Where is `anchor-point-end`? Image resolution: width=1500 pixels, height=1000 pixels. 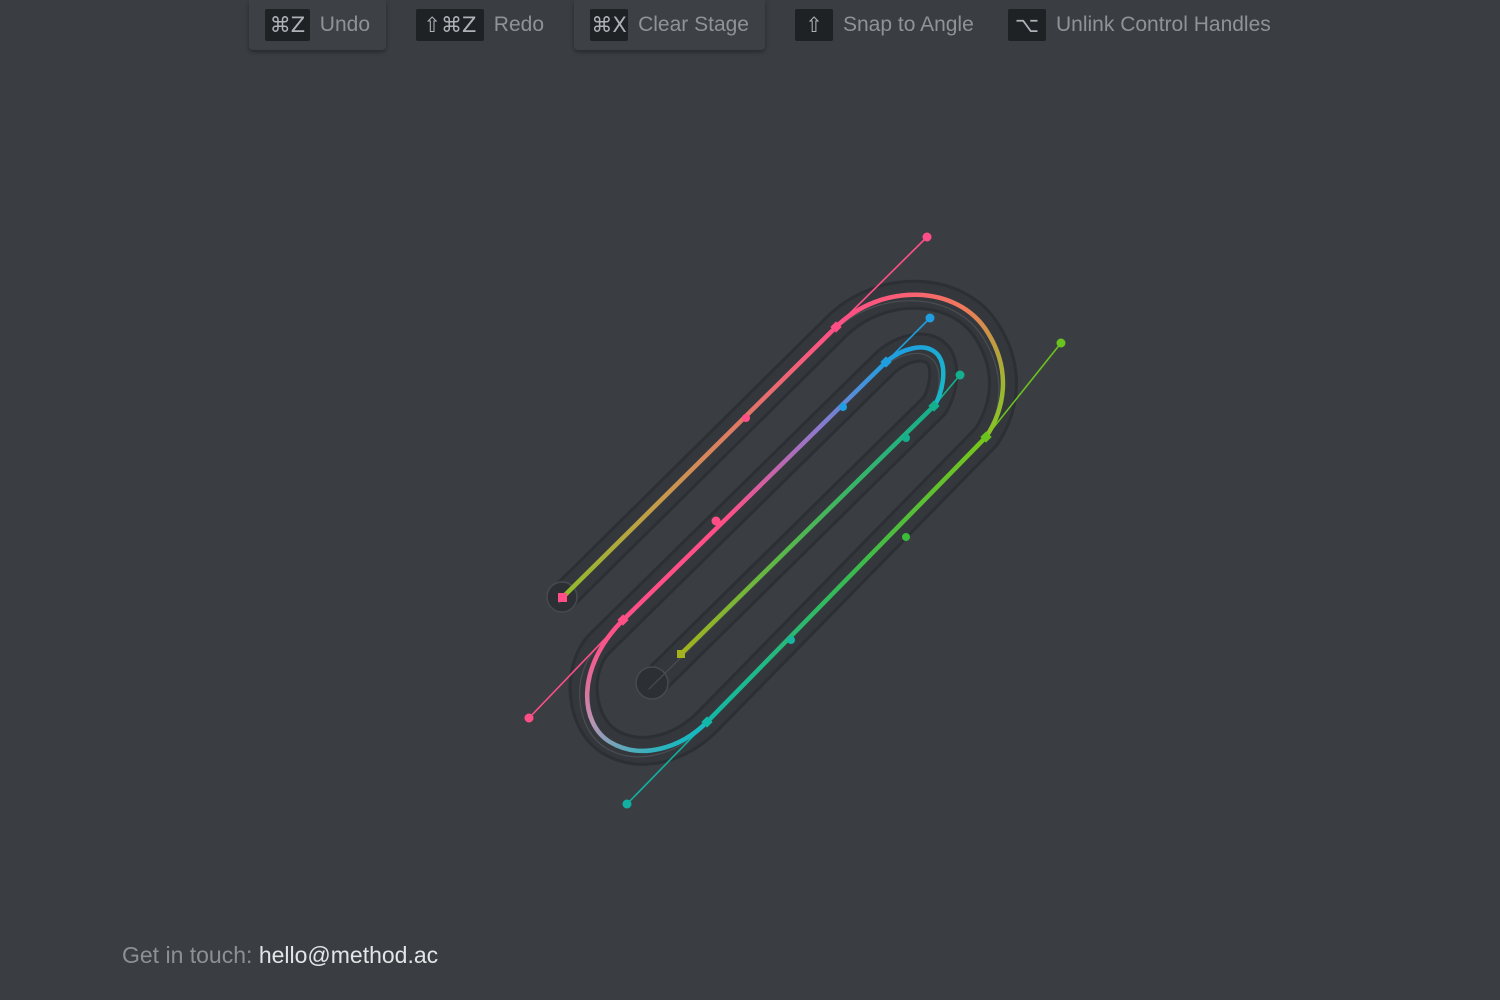 anchor-point-end is located at coordinates (681, 654).